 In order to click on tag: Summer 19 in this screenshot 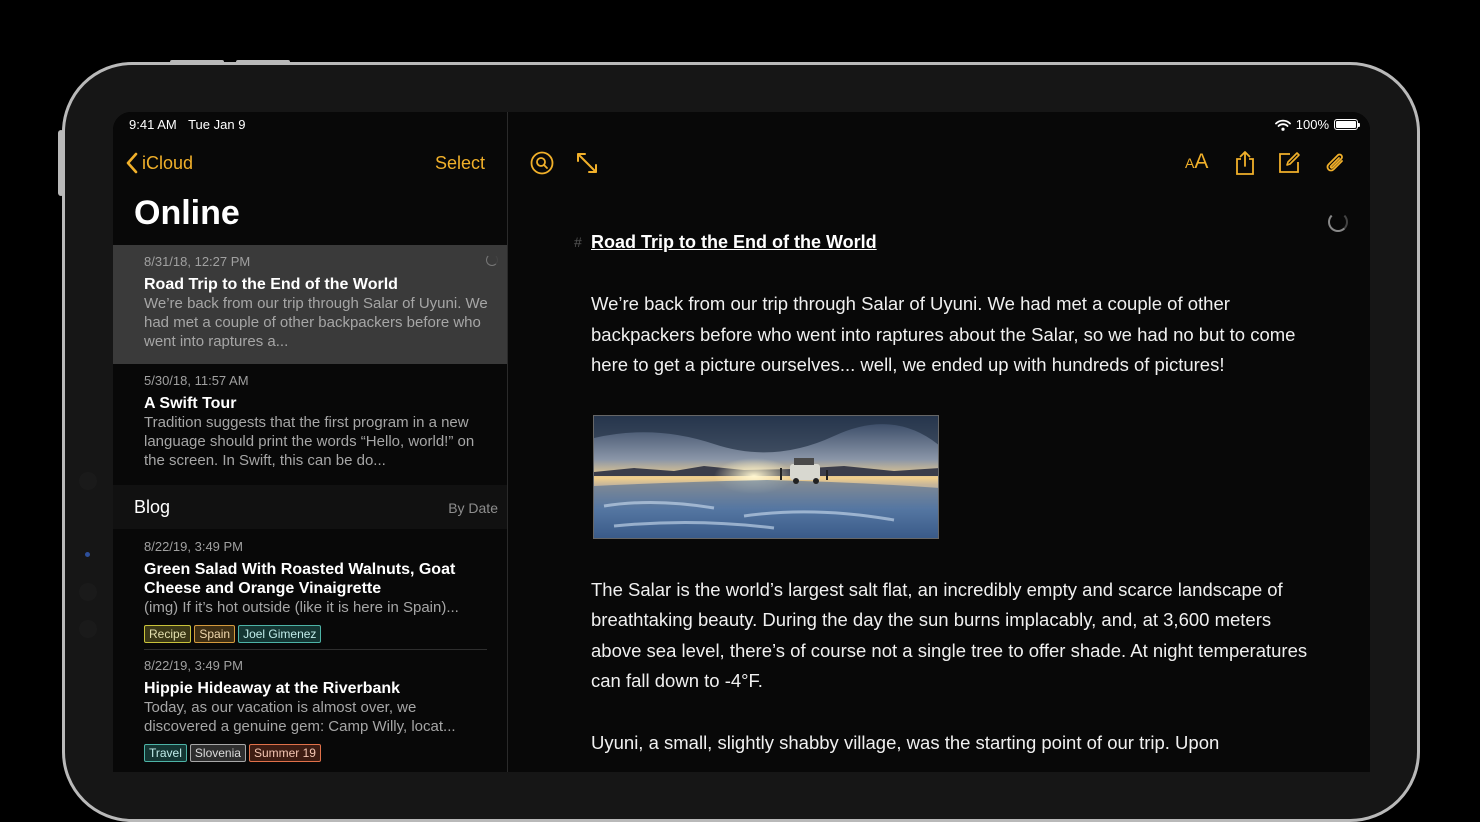, I will do `click(284, 753)`.